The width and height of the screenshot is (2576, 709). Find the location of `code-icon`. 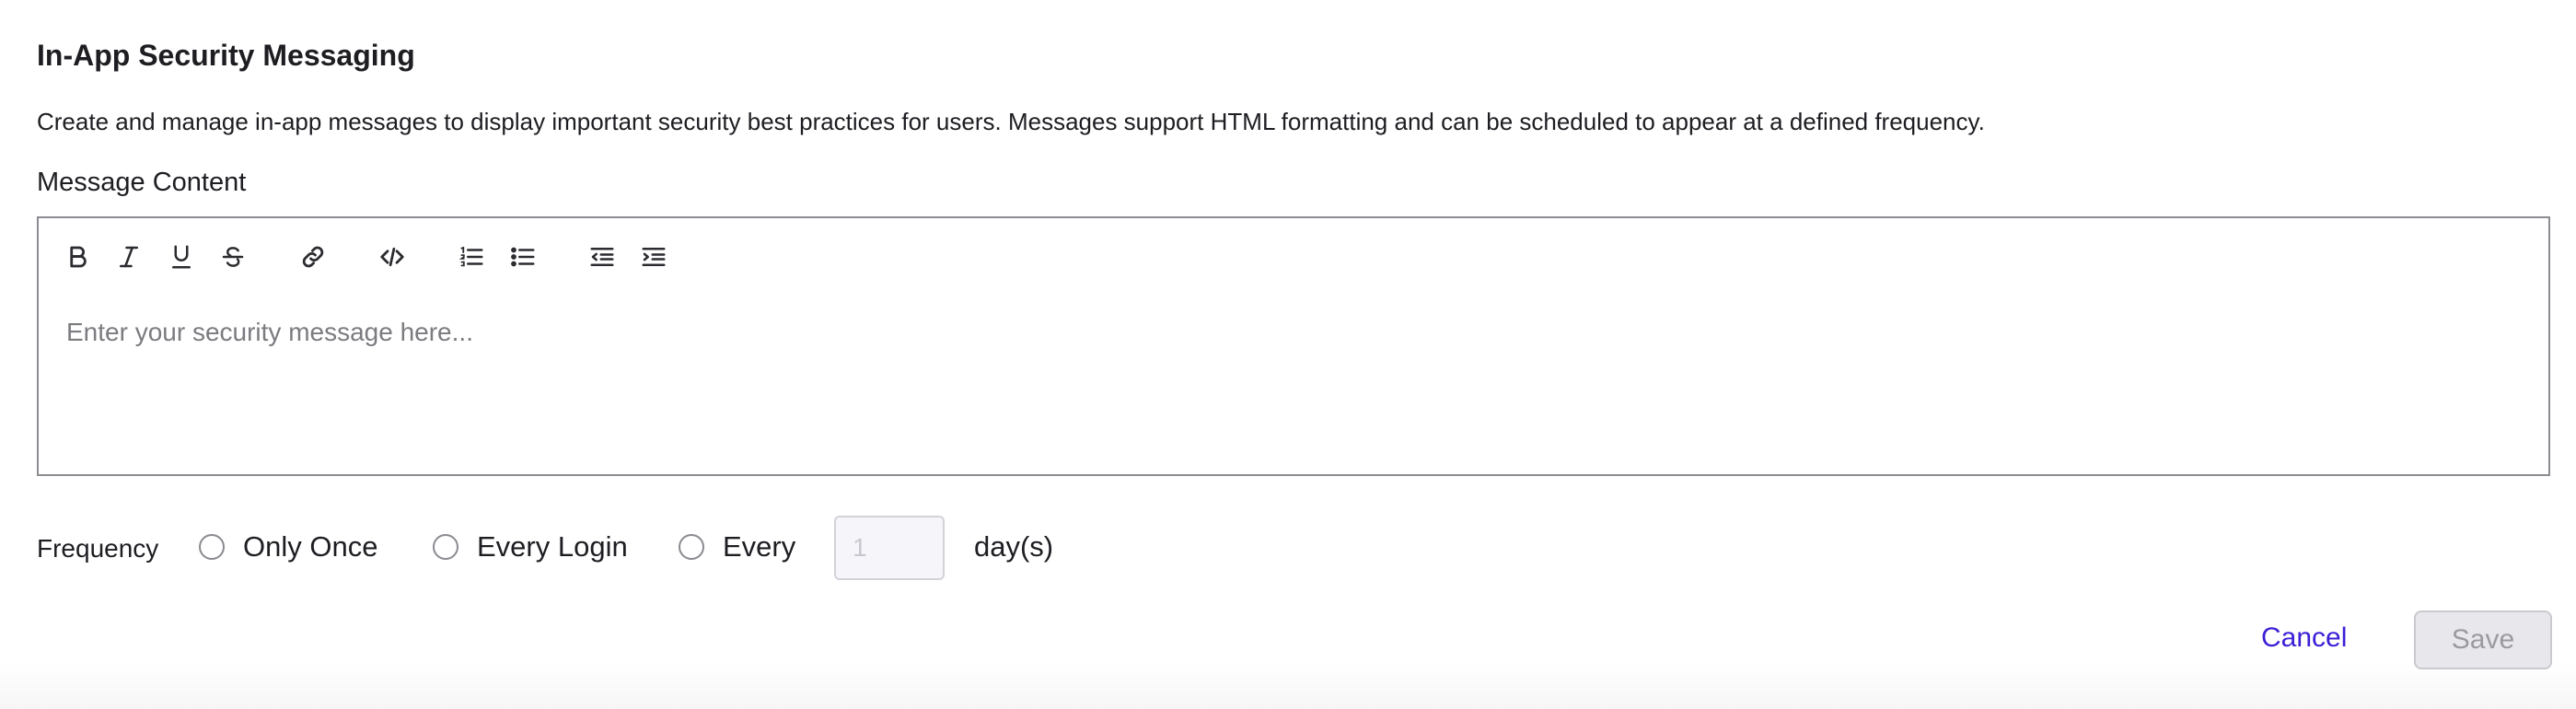

code-icon is located at coordinates (392, 256).